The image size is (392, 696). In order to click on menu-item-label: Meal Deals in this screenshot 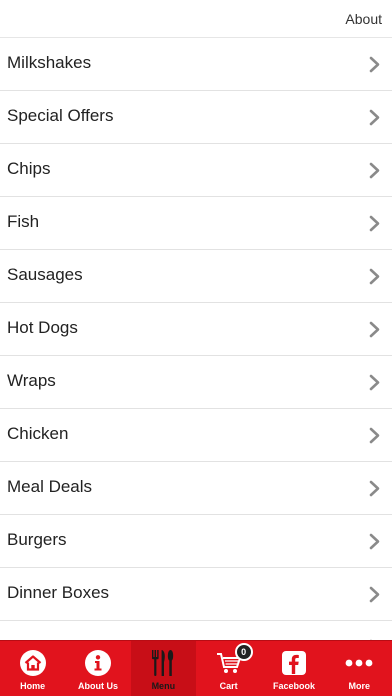, I will do `click(50, 486)`.